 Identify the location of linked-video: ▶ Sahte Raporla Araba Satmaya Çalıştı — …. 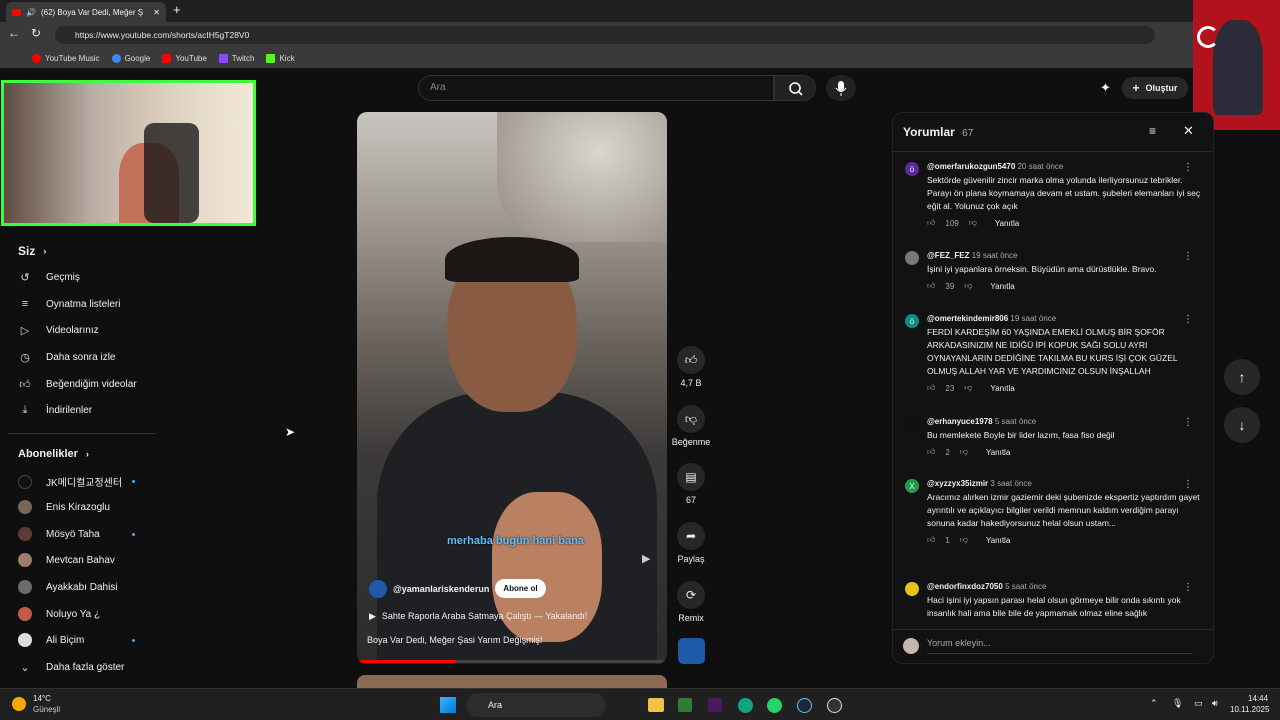
(478, 616).